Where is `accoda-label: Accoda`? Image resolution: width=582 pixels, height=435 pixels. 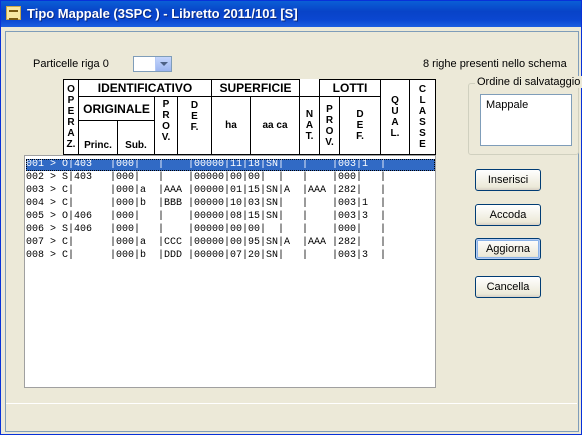
accoda-label: Accoda is located at coordinates (508, 215).